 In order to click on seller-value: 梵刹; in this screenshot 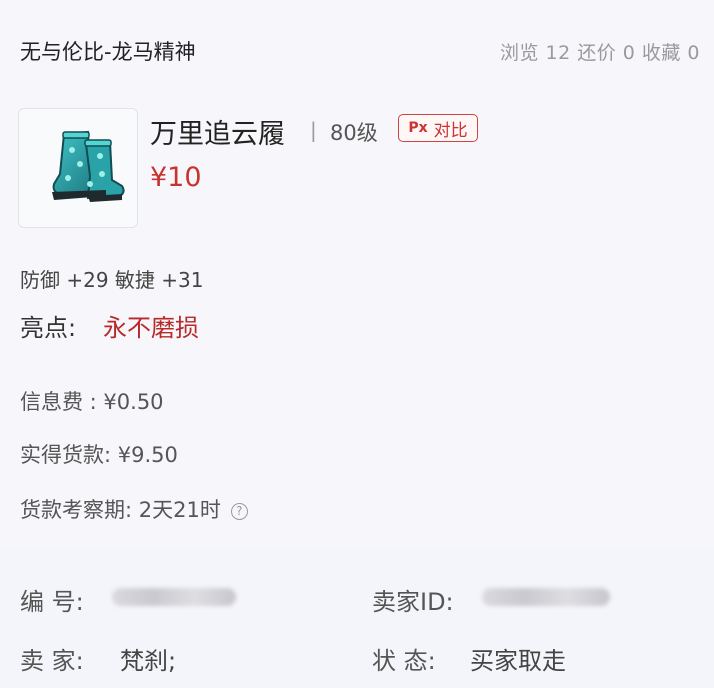, I will do `click(148, 658)`.